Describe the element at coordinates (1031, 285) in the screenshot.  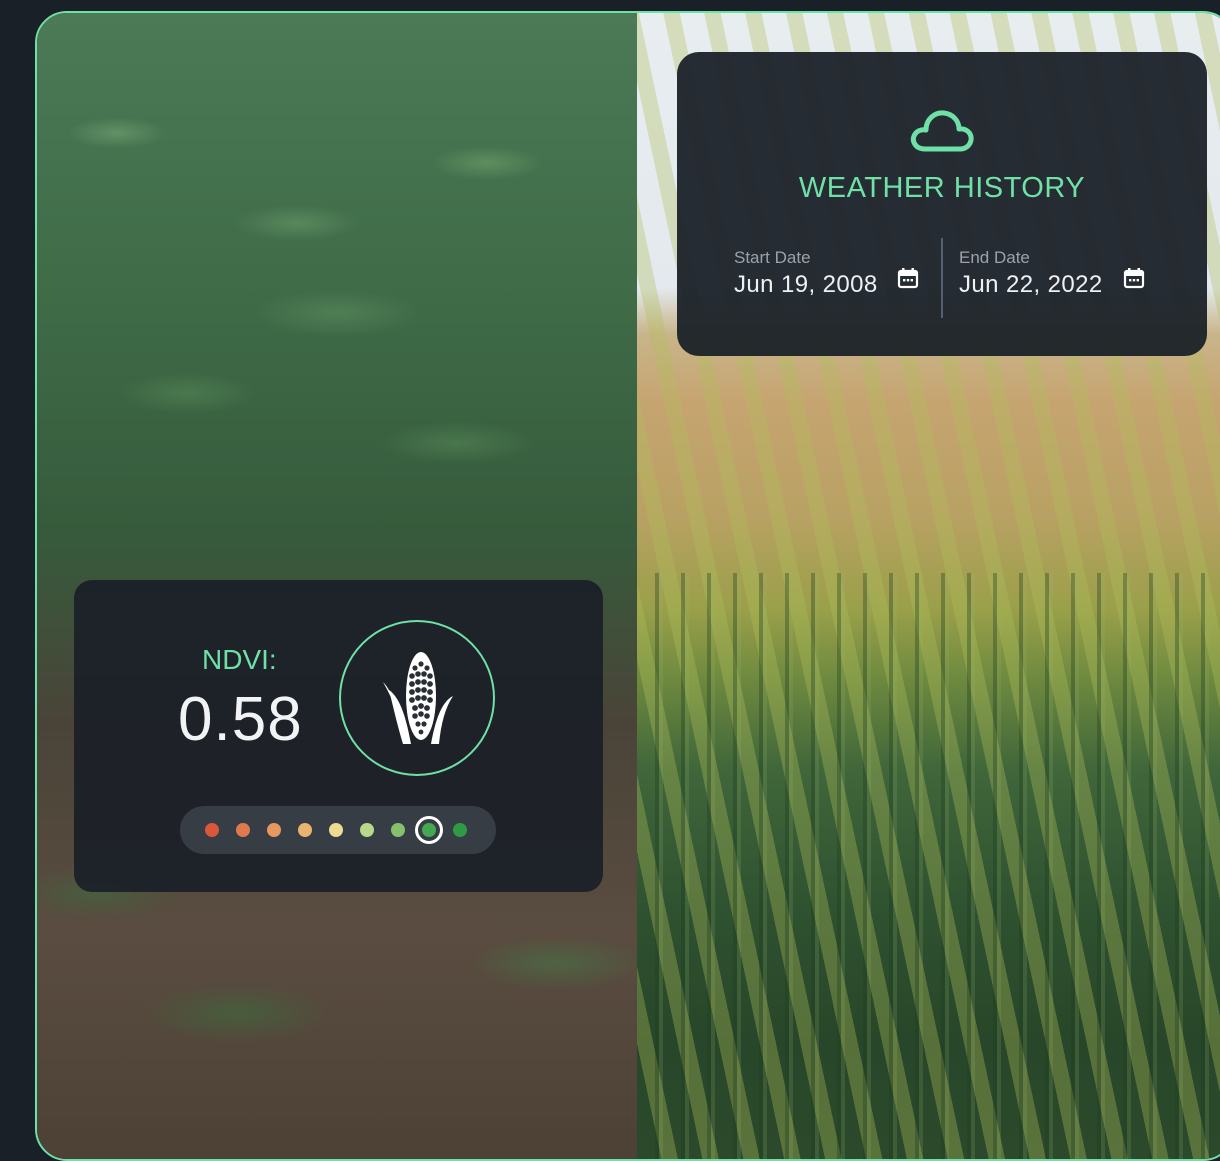
I see `end-date-value: Jun 22, 2022` at that location.